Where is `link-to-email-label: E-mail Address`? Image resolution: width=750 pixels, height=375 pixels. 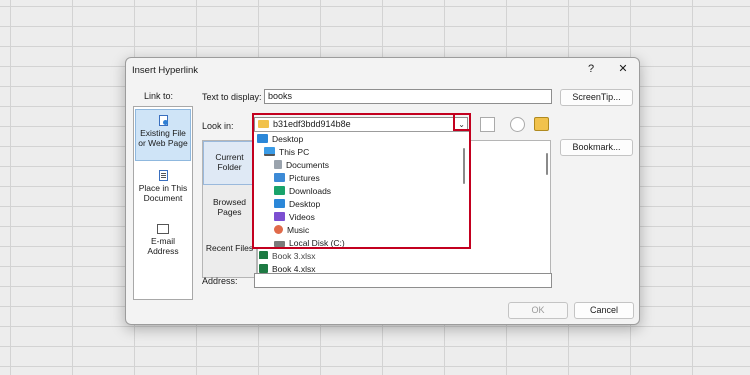
link-to-email-label: E-mail Address is located at coordinates (163, 246).